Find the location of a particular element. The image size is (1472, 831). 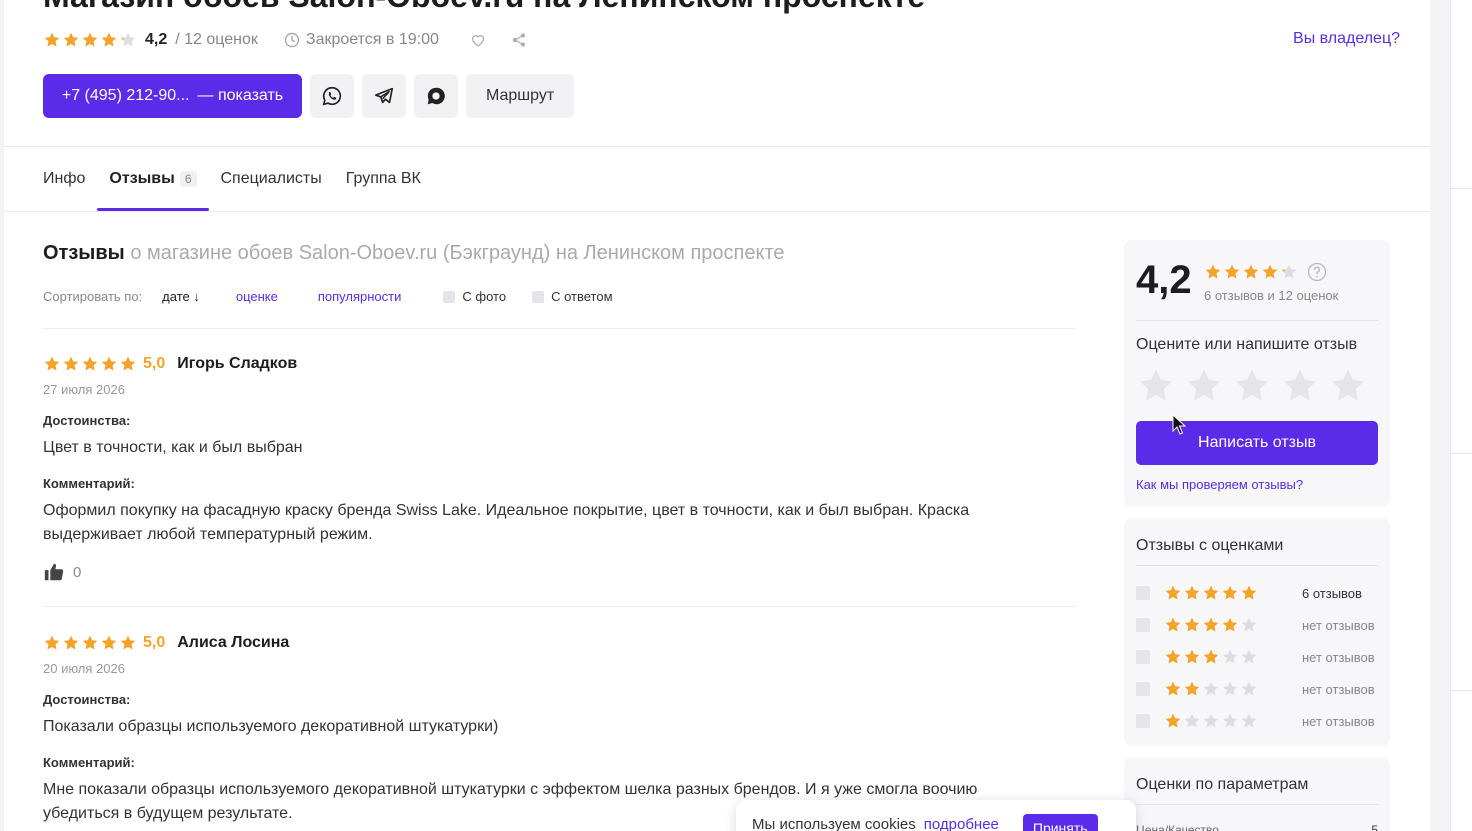

tab-specialists: Специалисты is located at coordinates (271, 179).